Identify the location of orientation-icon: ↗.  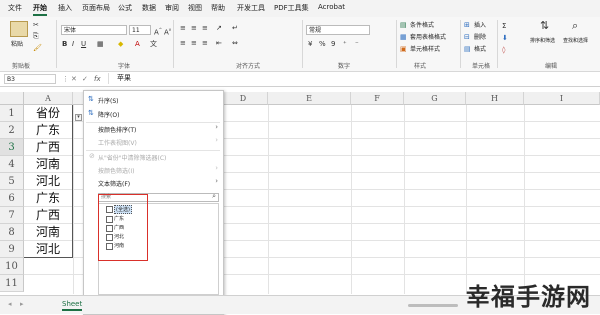
(219, 28).